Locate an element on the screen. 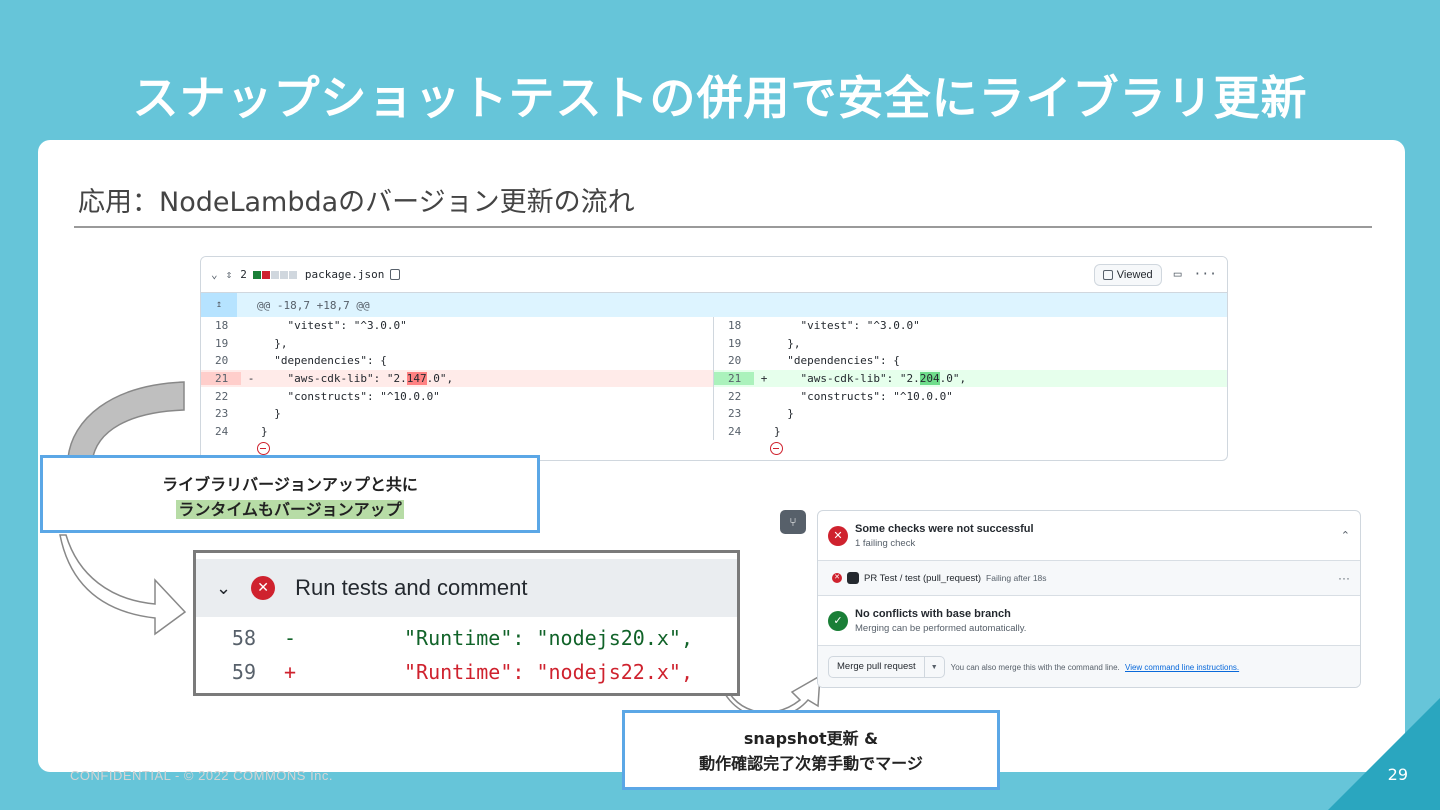 Image resolution: width=1440 pixels, height=810 pixels. chevron-up-icon: ⌃ is located at coordinates (1345, 535).